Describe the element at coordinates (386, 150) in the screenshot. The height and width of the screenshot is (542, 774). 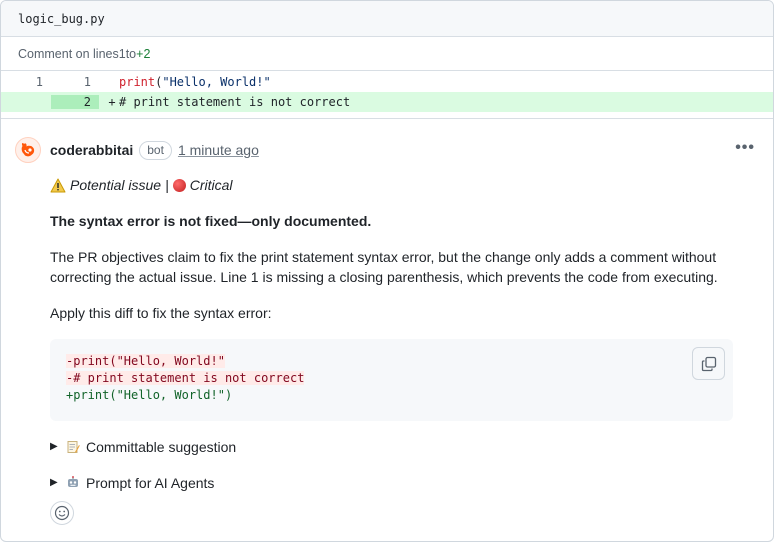
I see `comment-header: coderabbitai bot 1 minute ago` at that location.